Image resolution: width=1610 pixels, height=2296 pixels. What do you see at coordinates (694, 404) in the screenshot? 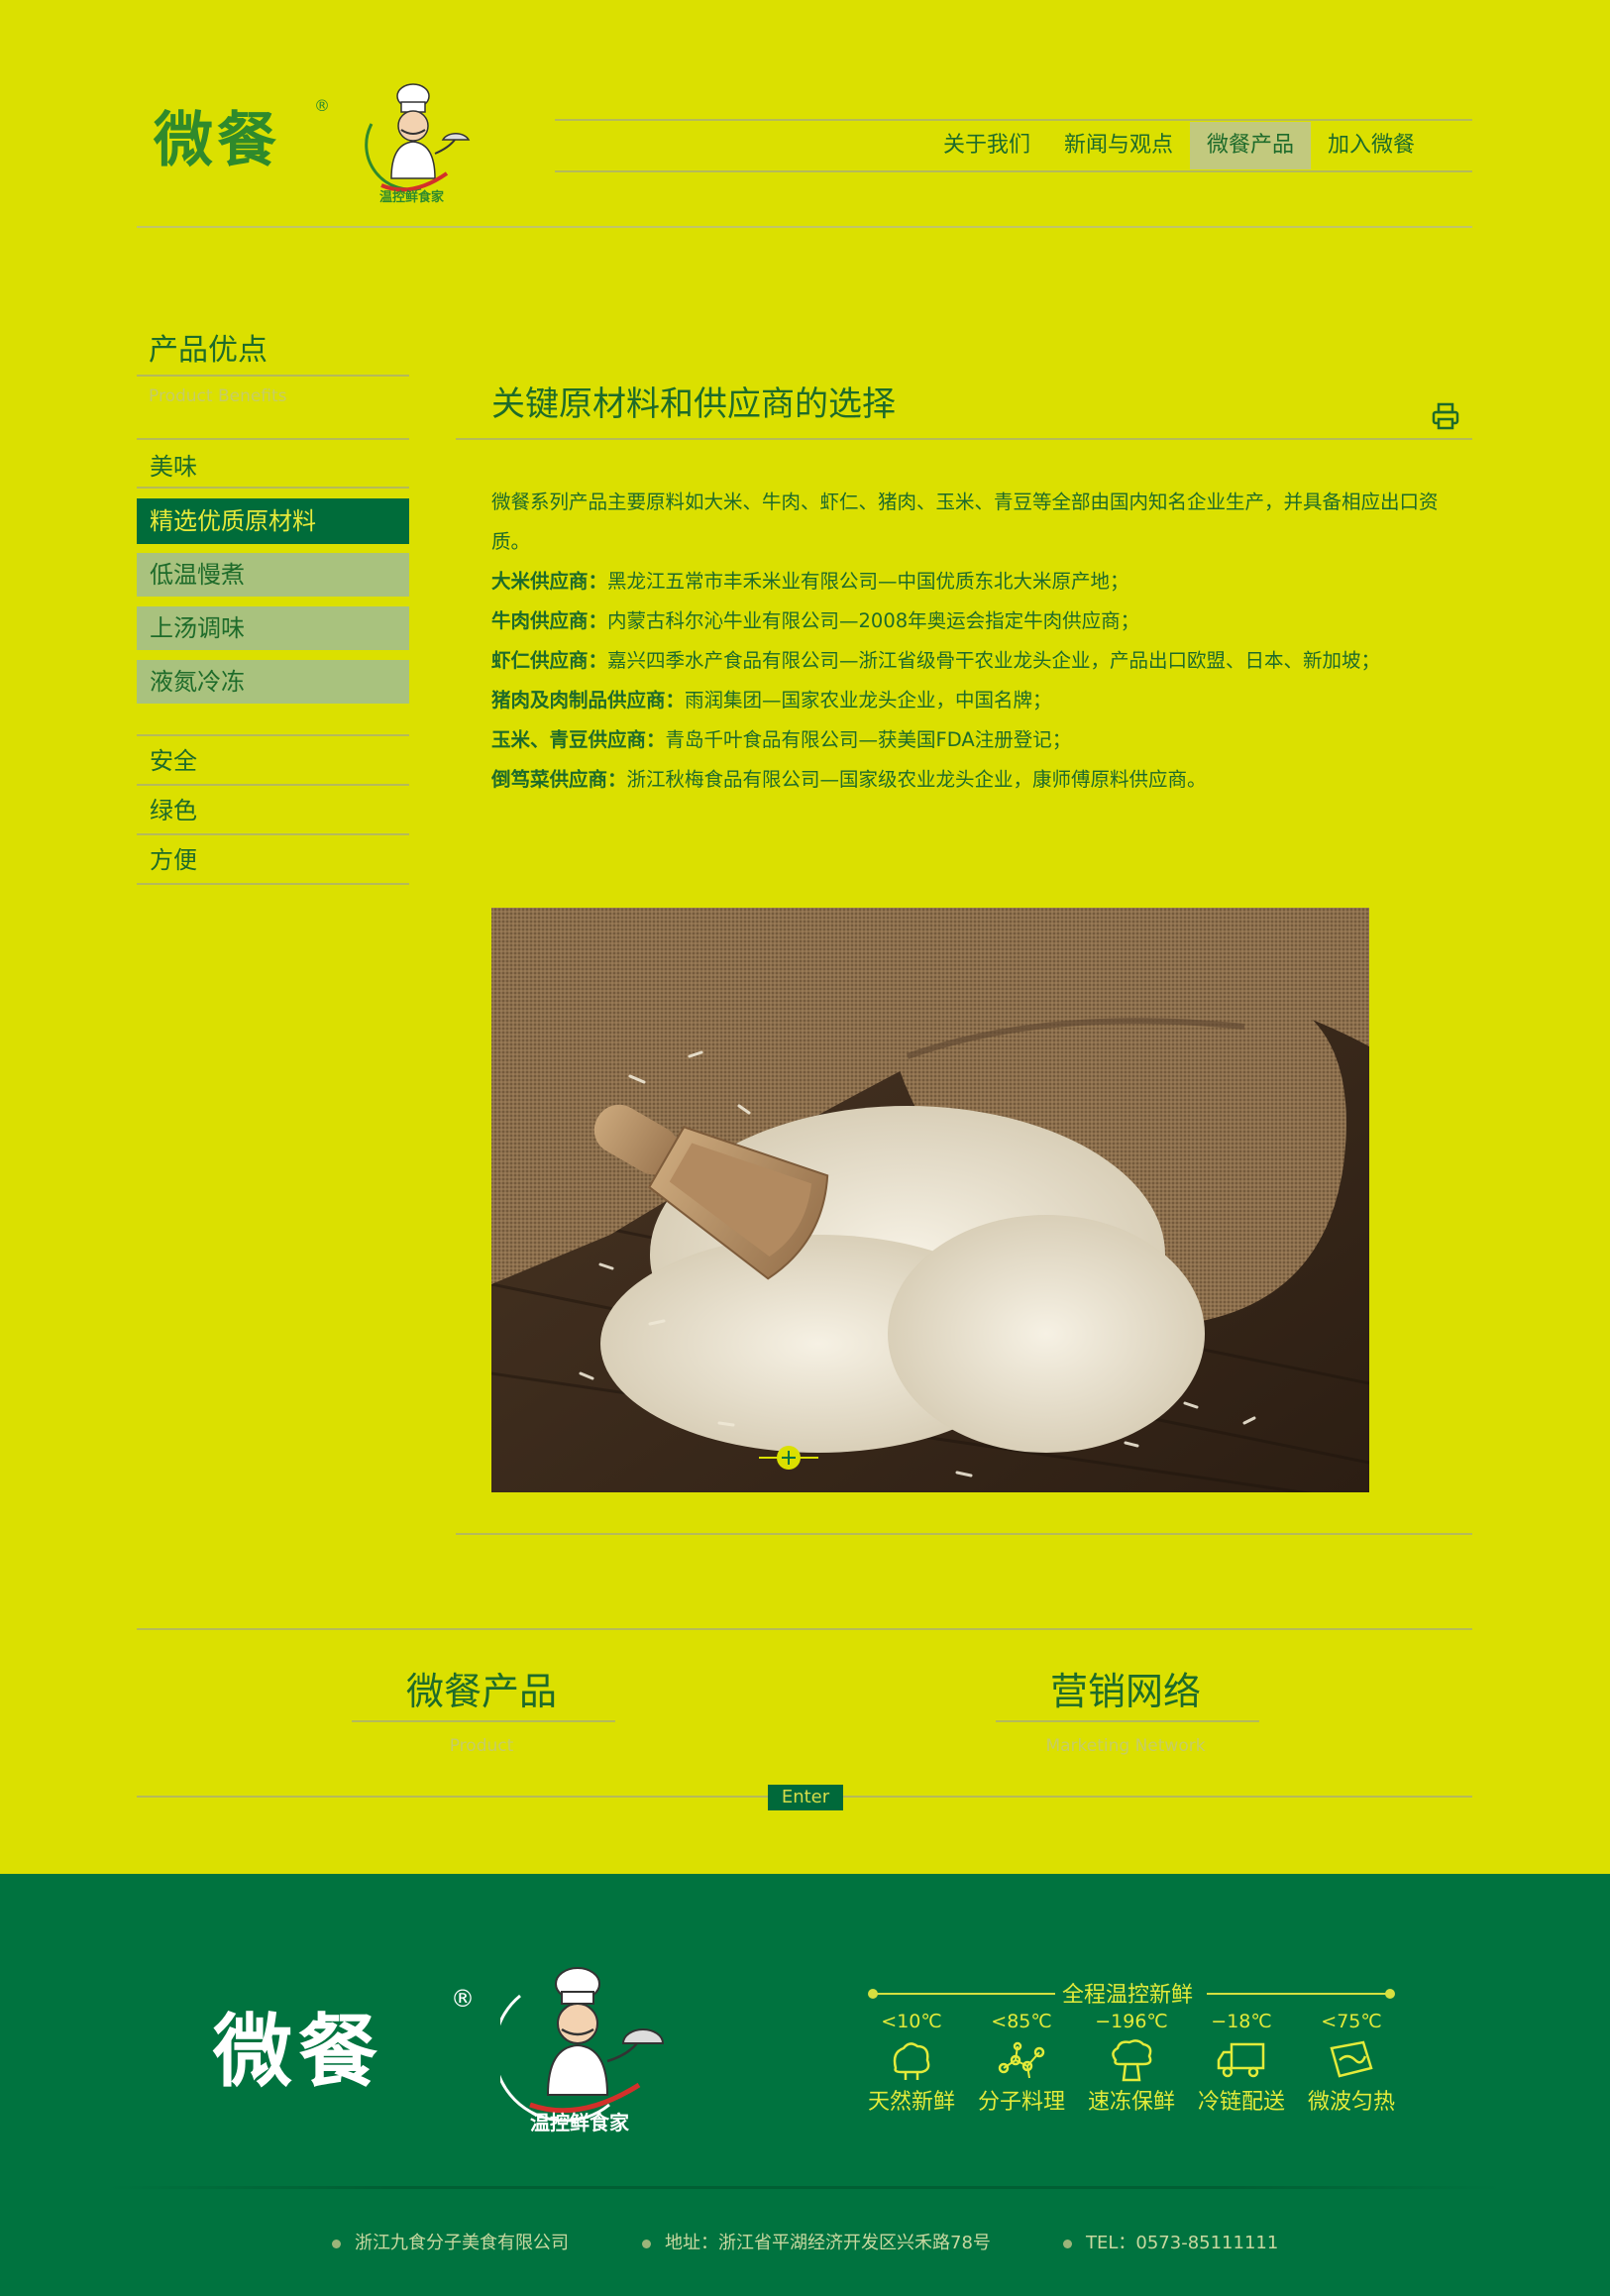
I see `content-title: 关键原材料和供应商的选择` at bounding box center [694, 404].